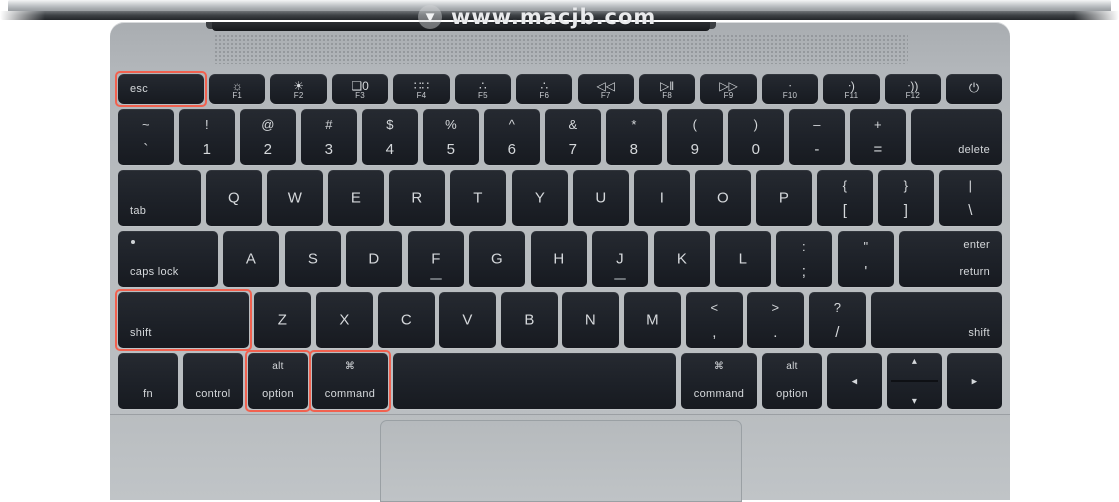 Image resolution: width=1119 pixels, height=502 pixels. What do you see at coordinates (817, 149) in the screenshot?
I see `key-symbol-bottom-key: -` at bounding box center [817, 149].